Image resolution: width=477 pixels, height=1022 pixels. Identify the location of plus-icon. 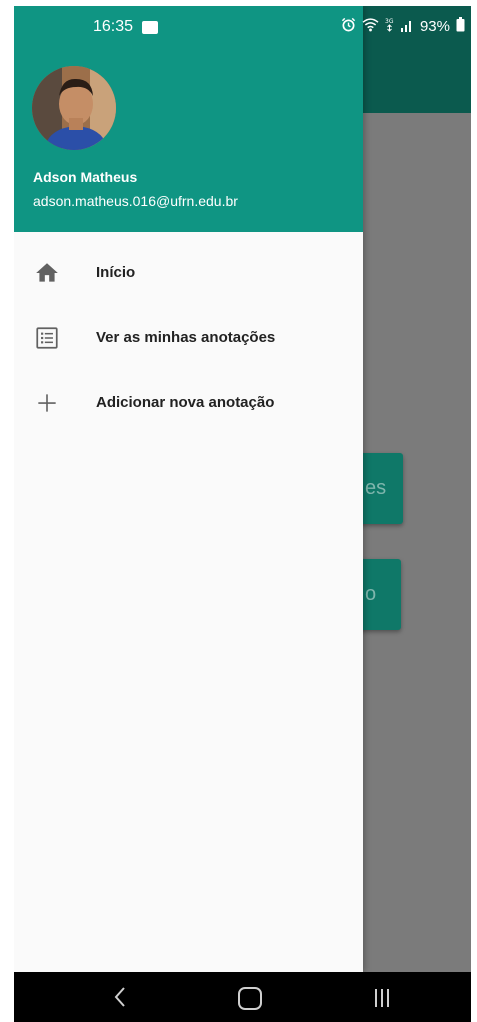
(47, 403).